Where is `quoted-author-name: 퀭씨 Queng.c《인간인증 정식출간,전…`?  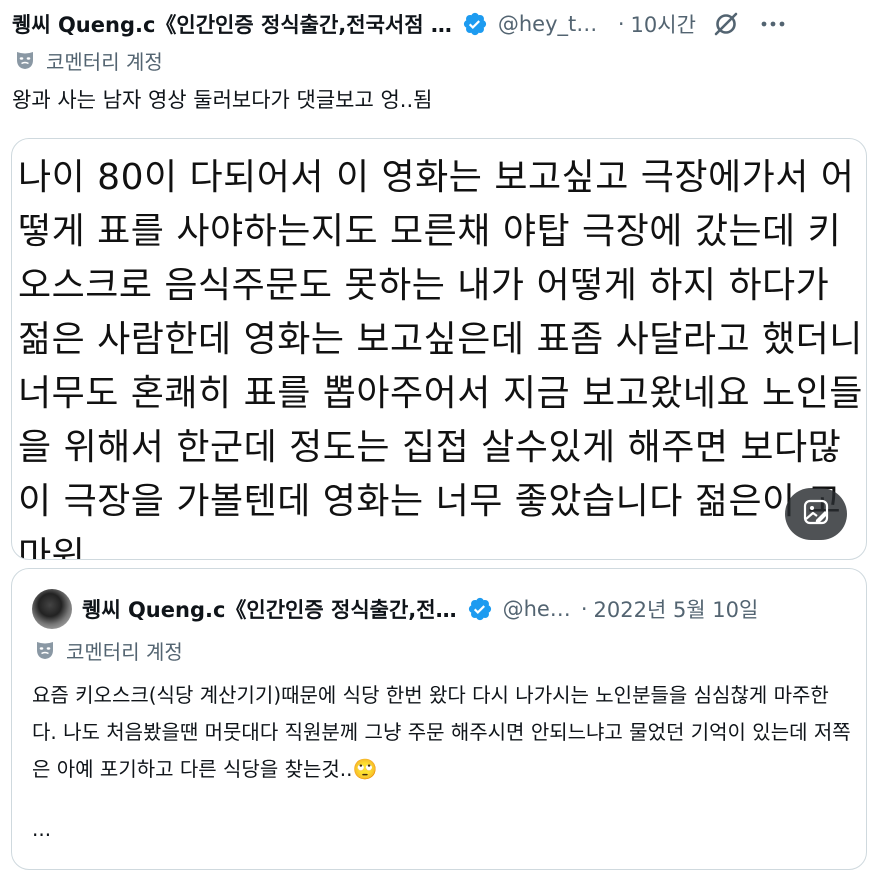 quoted-author-name: 퀭씨 Queng.c《인간인증 정식출간,전… is located at coordinates (269, 609).